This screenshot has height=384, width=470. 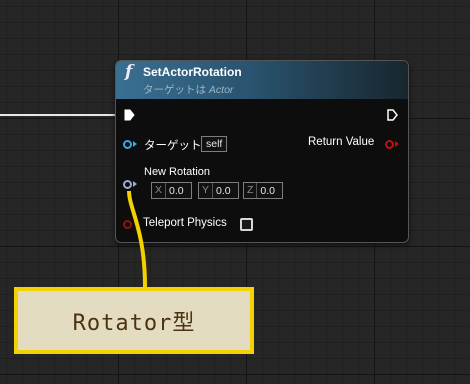 I want to click on callout-text: Rotator型, so click(x=134, y=323).